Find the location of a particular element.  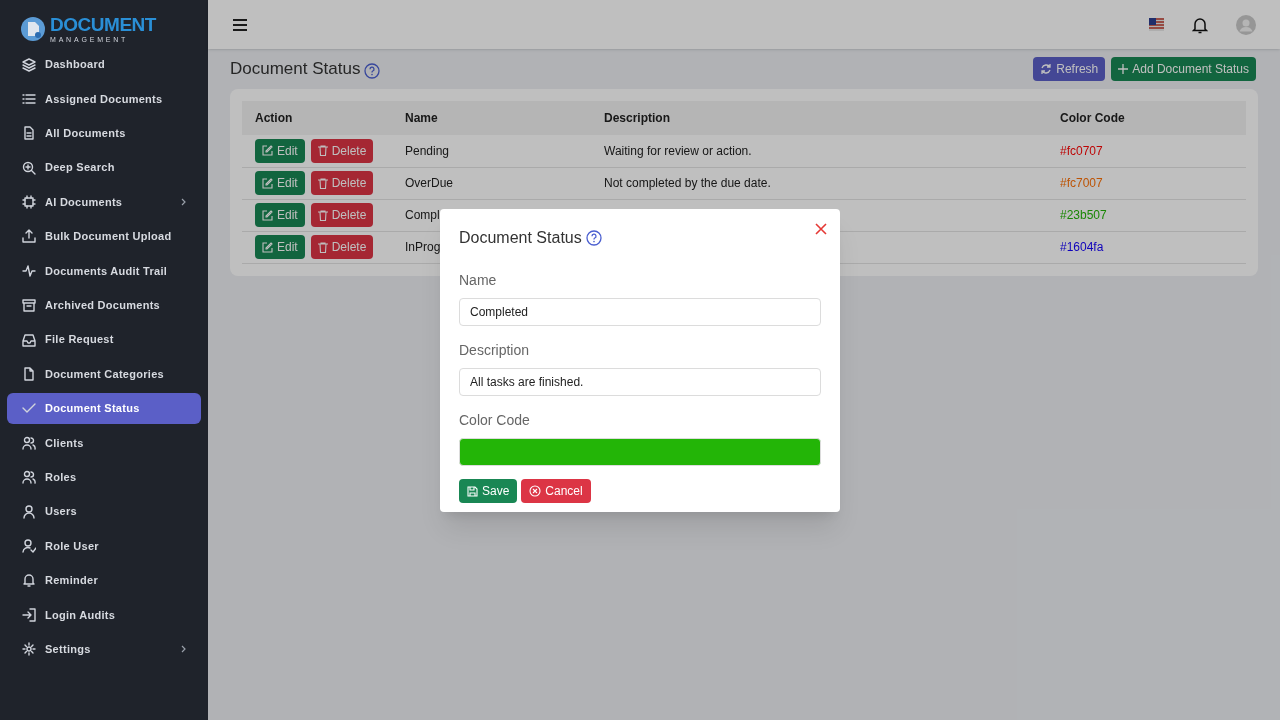

sidebar-item: Deep Search is located at coordinates (104, 168).